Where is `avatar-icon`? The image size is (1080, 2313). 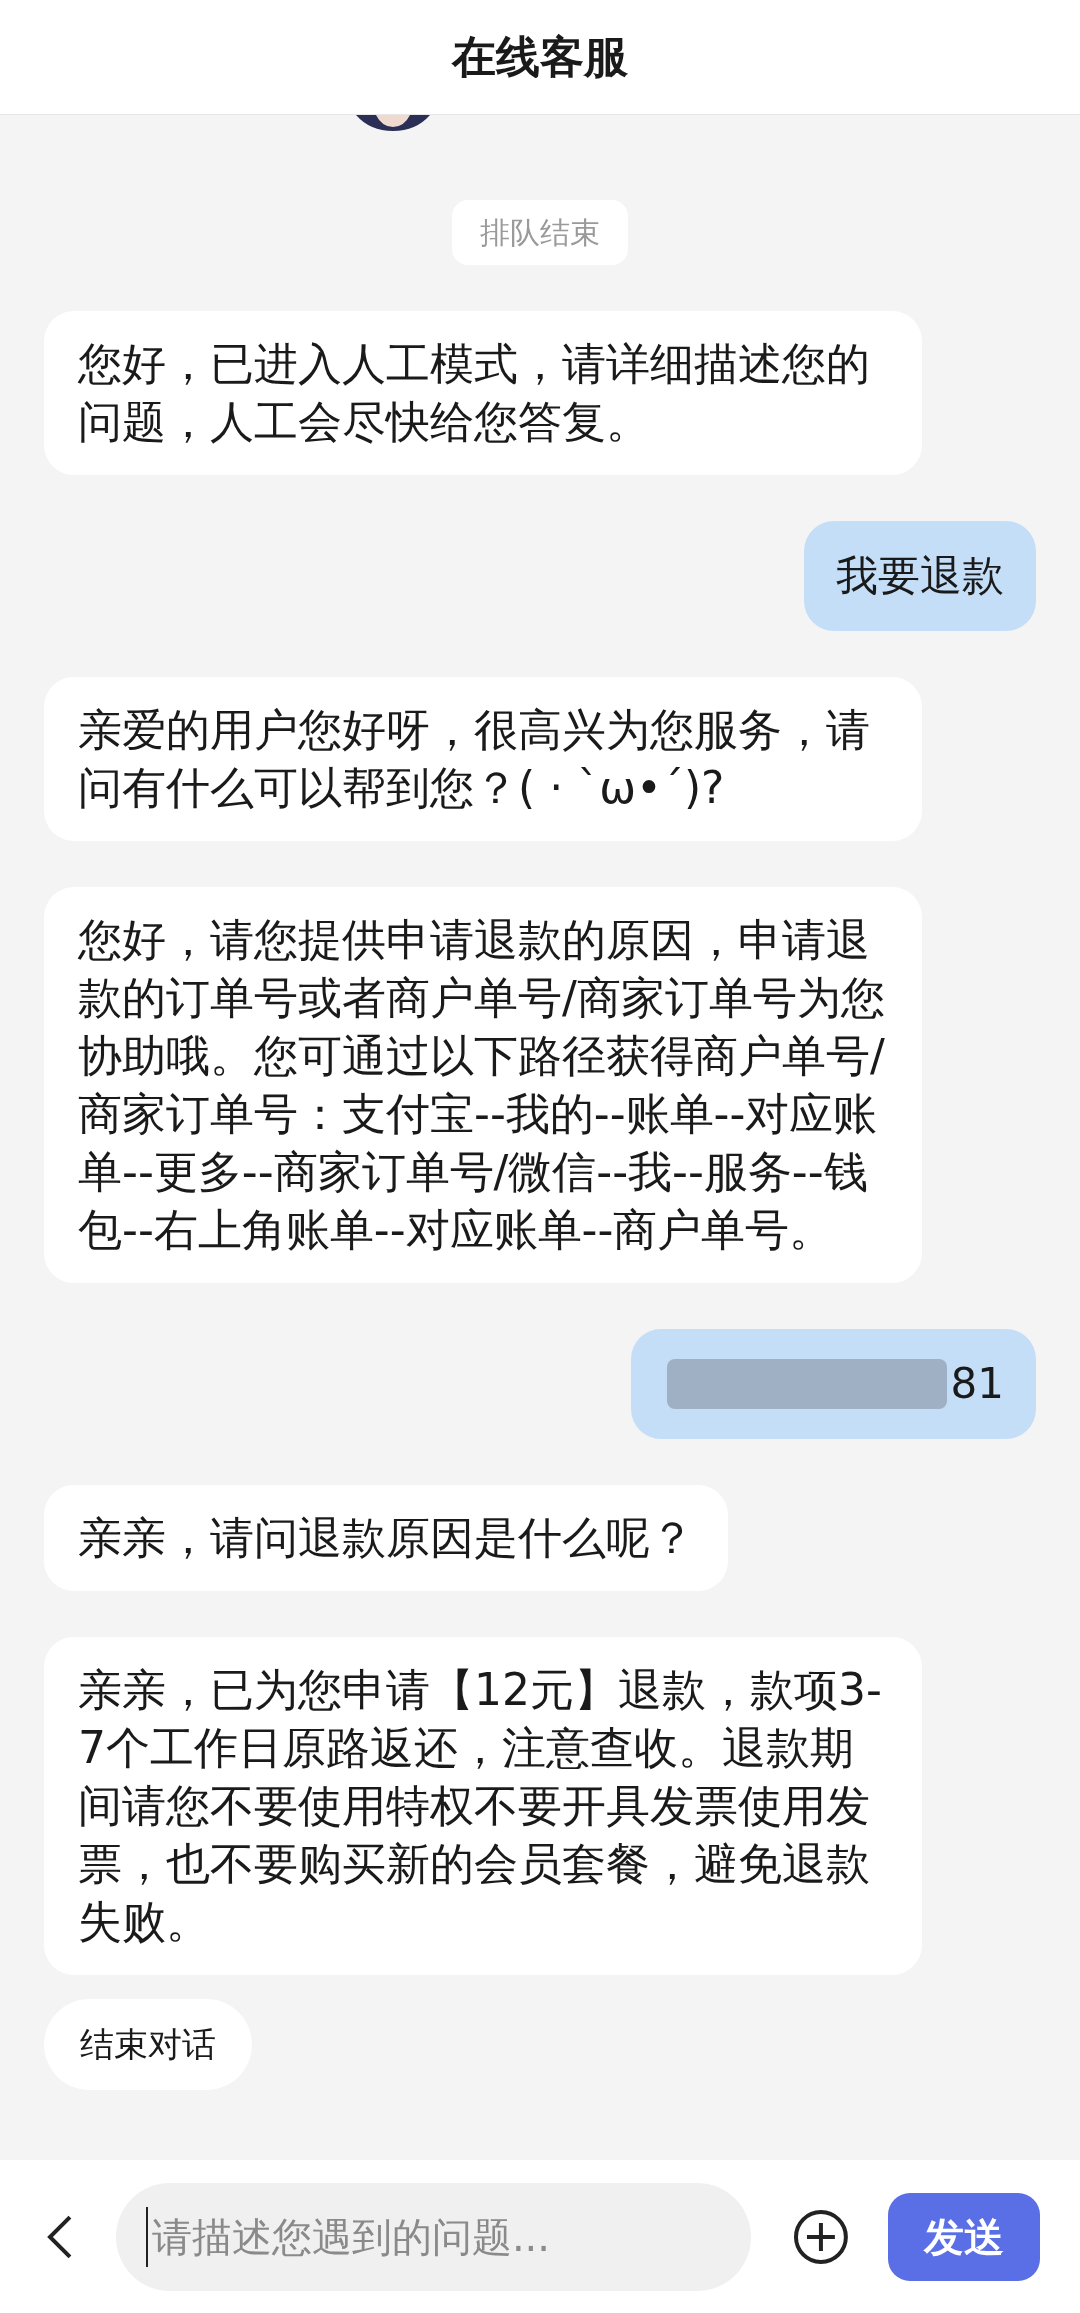 avatar-icon is located at coordinates (393, 123).